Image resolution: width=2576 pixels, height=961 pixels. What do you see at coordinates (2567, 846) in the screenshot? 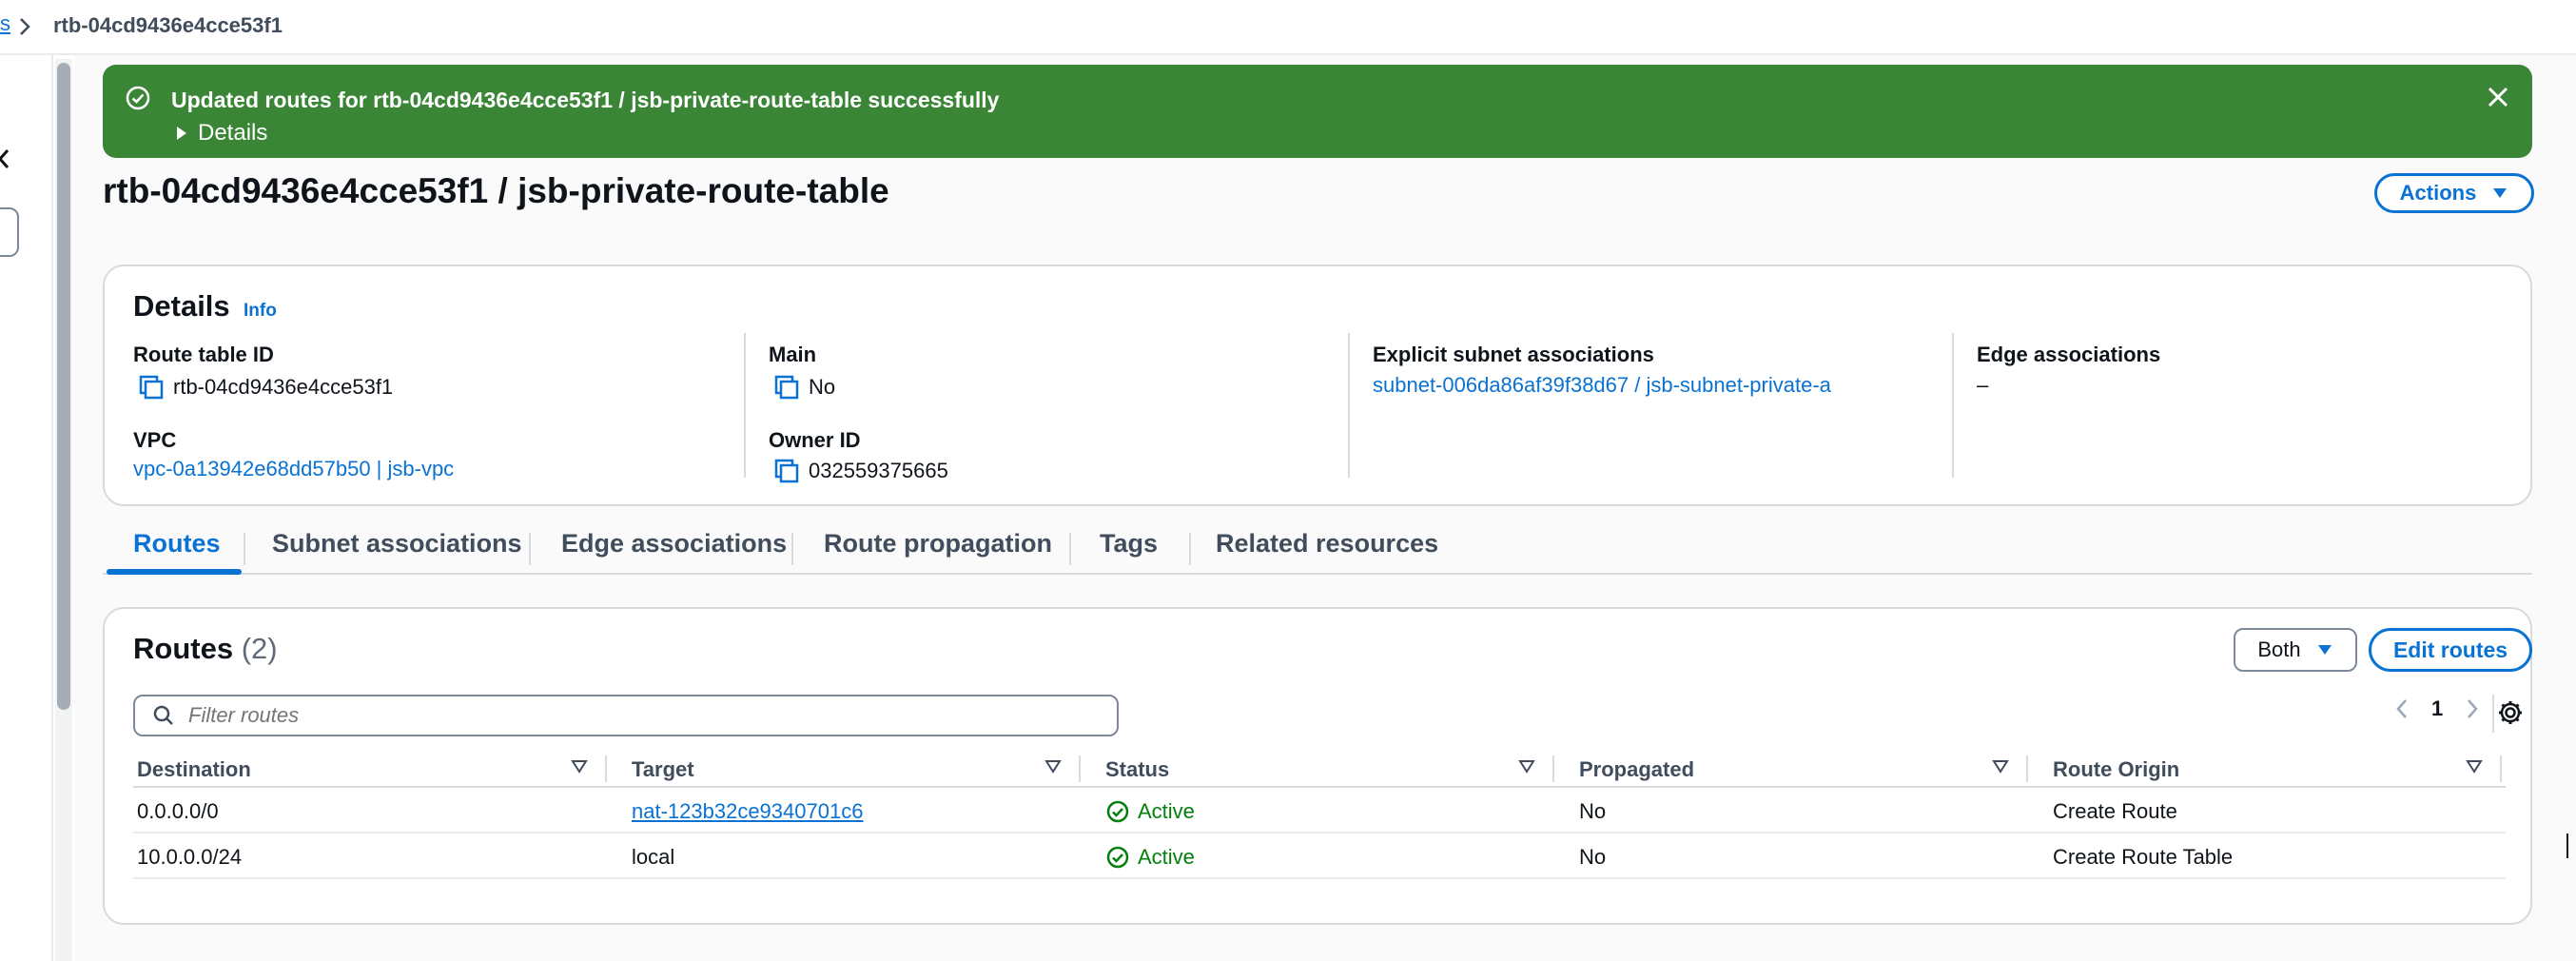
I see `text-cursor` at bounding box center [2567, 846].